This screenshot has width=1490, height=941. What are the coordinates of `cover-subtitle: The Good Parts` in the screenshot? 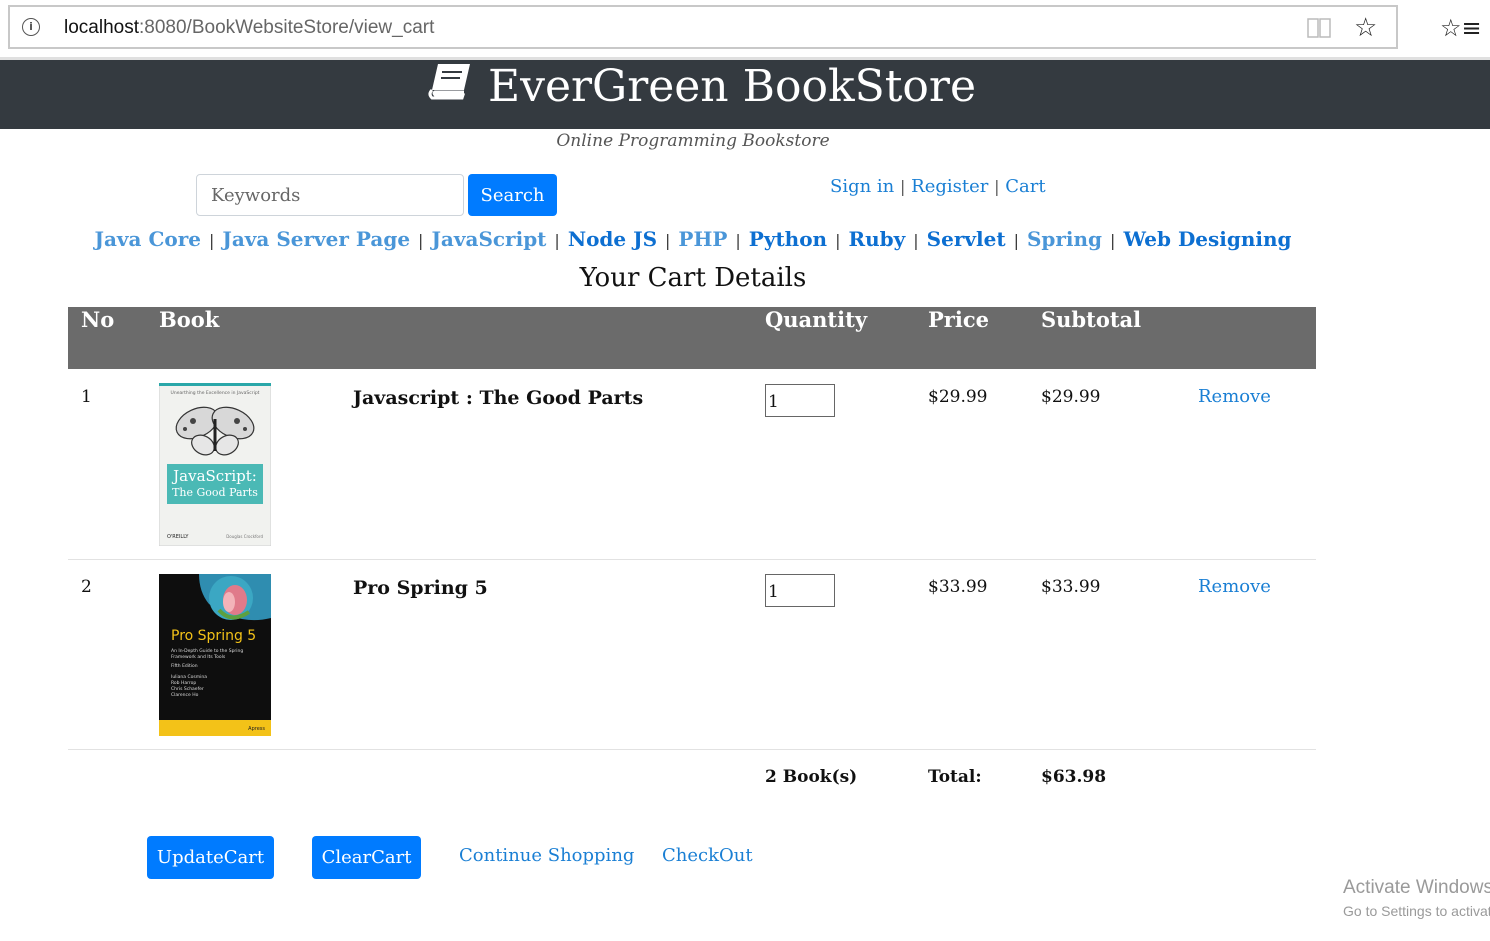 It's located at (215, 492).